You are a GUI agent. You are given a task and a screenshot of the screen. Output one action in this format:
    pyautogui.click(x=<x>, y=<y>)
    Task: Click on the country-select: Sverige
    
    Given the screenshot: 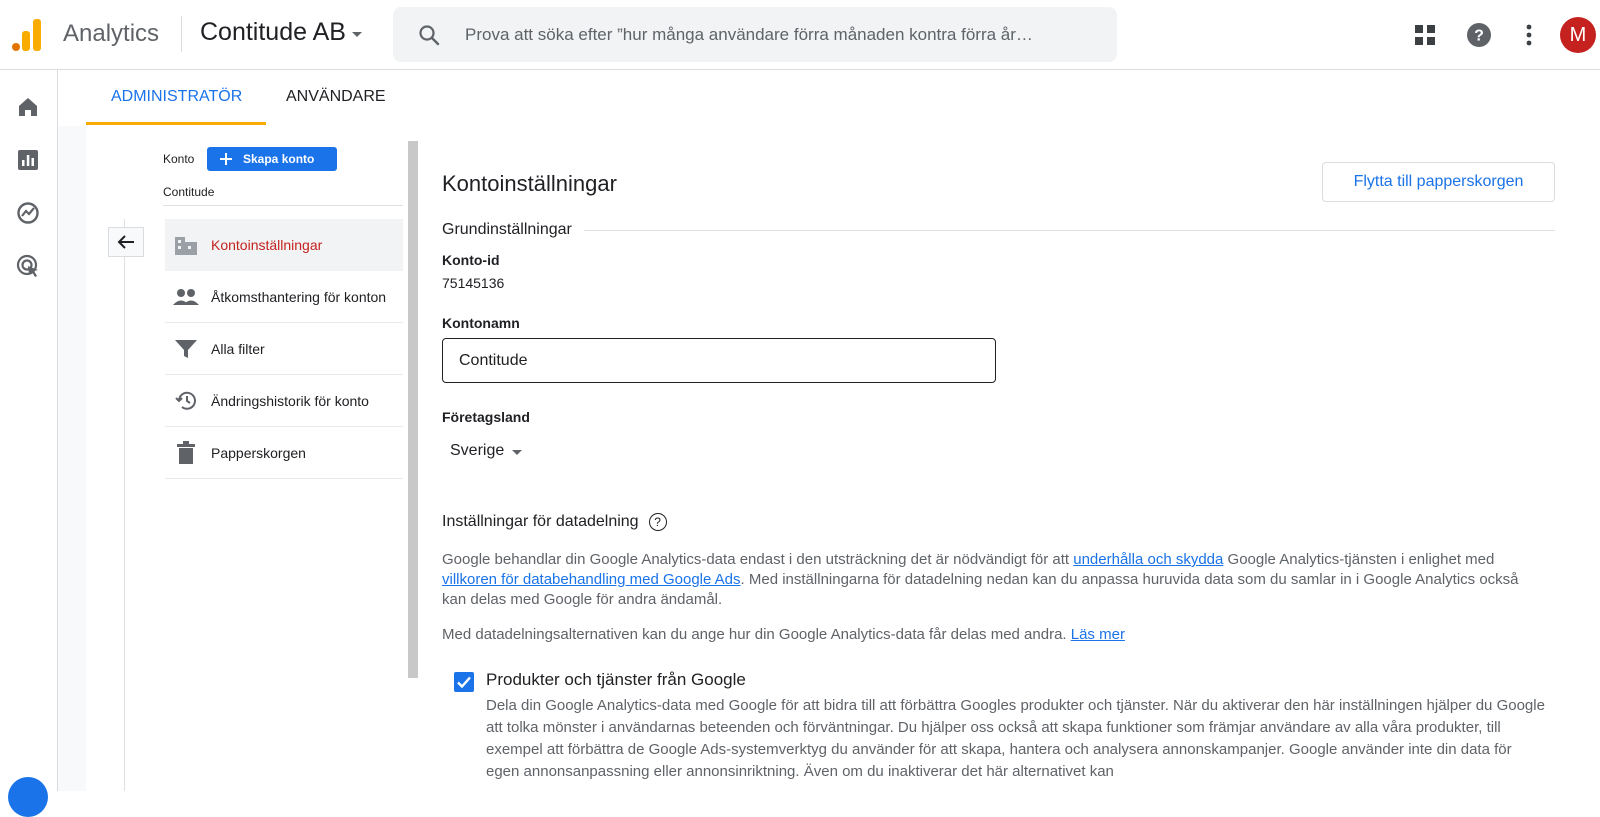 What is the action you would take?
    pyautogui.click(x=486, y=451)
    